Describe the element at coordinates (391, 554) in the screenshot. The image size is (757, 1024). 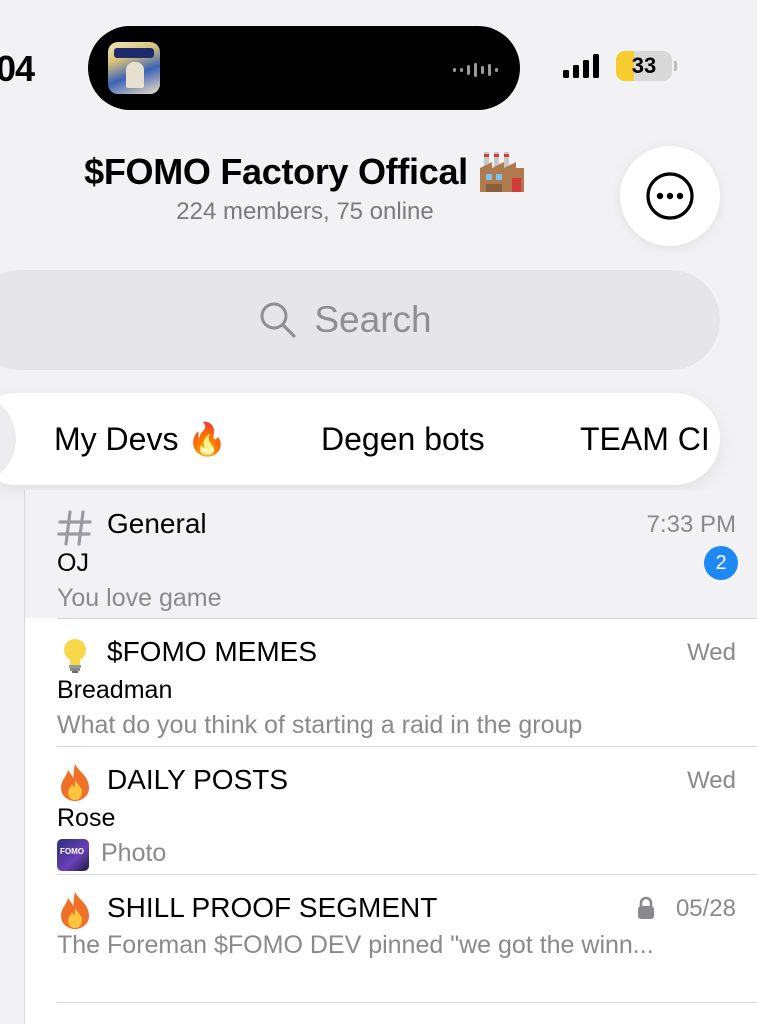
I see `topic-row-general: General 7:33 PM OJ 2 You love game` at that location.